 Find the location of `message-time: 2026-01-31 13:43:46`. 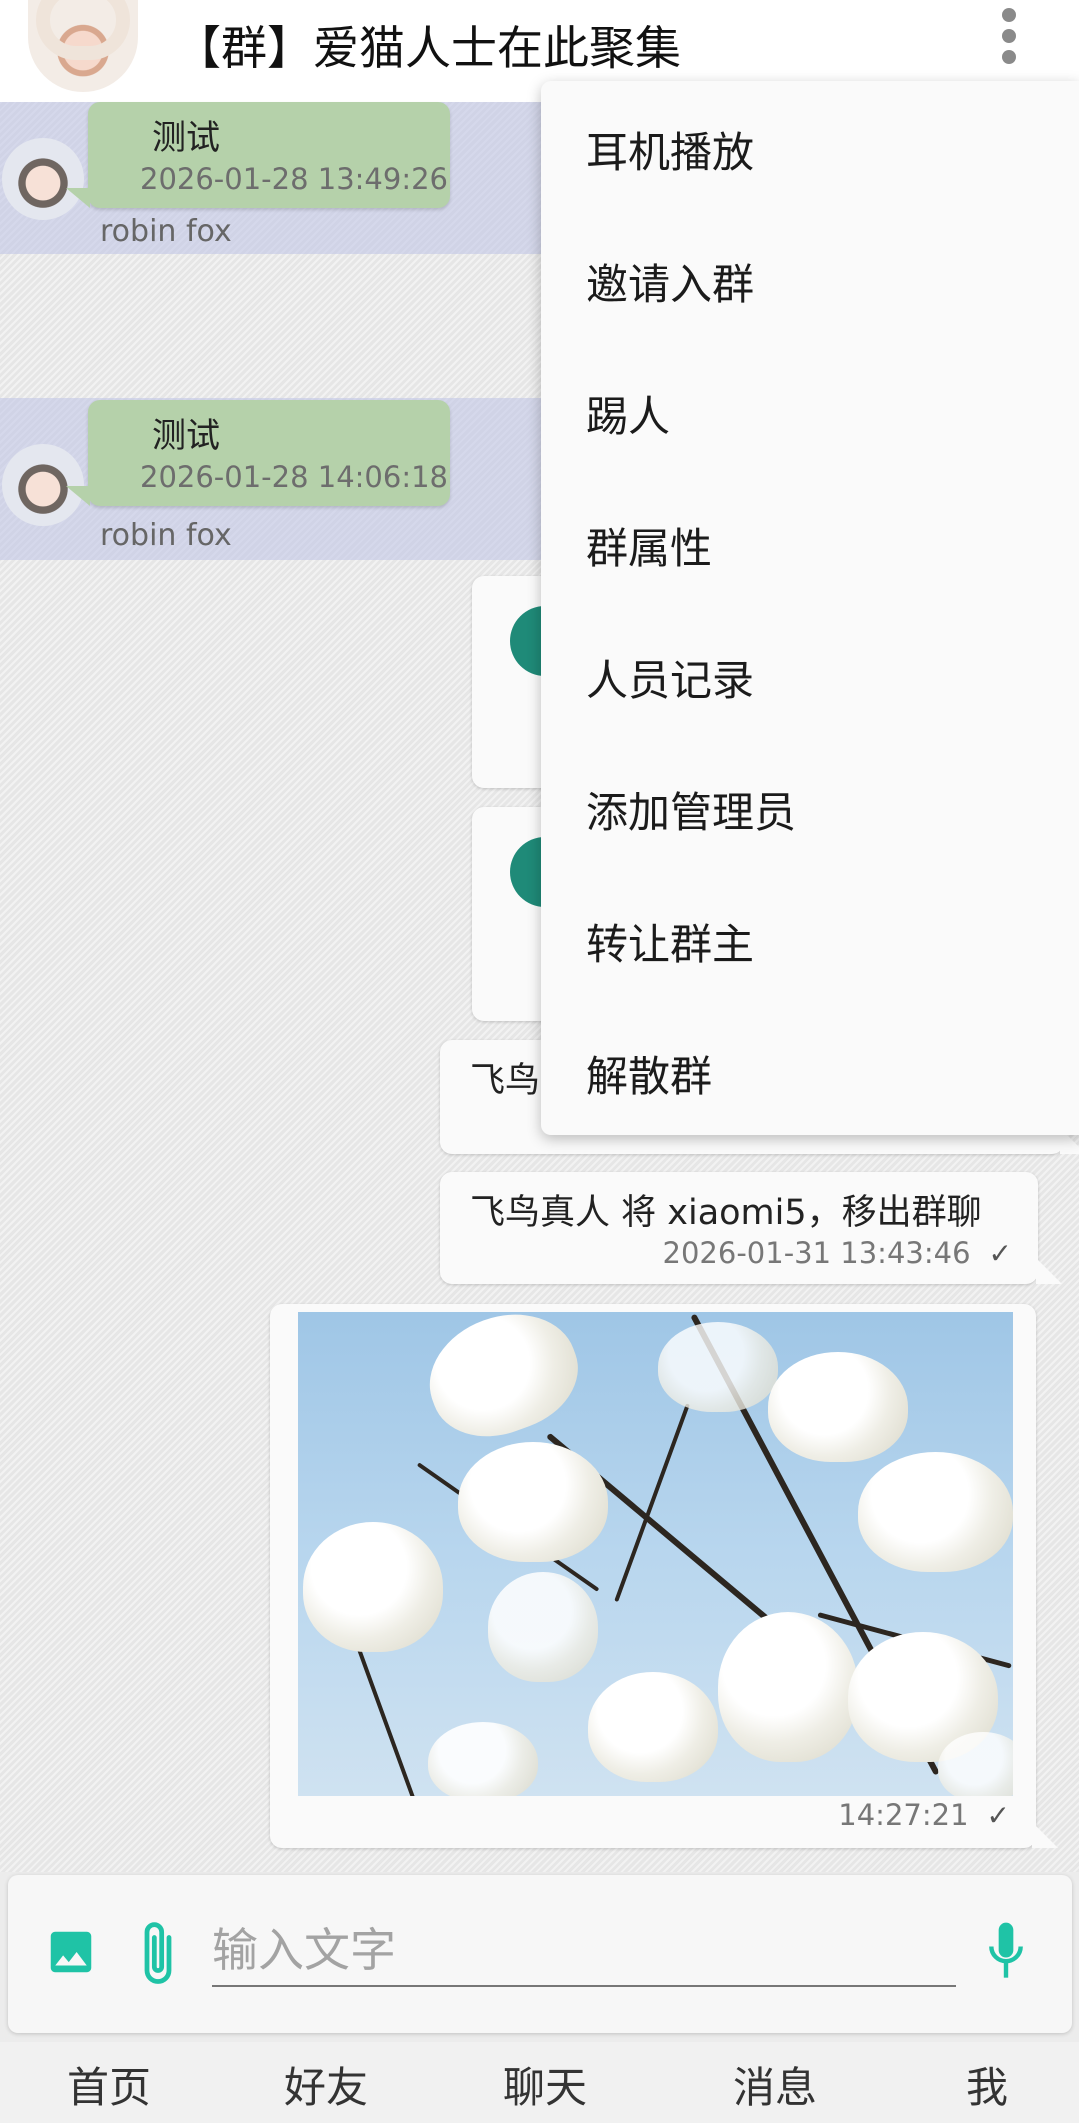

message-time: 2026-01-31 13:43:46 is located at coordinates (816, 1253).